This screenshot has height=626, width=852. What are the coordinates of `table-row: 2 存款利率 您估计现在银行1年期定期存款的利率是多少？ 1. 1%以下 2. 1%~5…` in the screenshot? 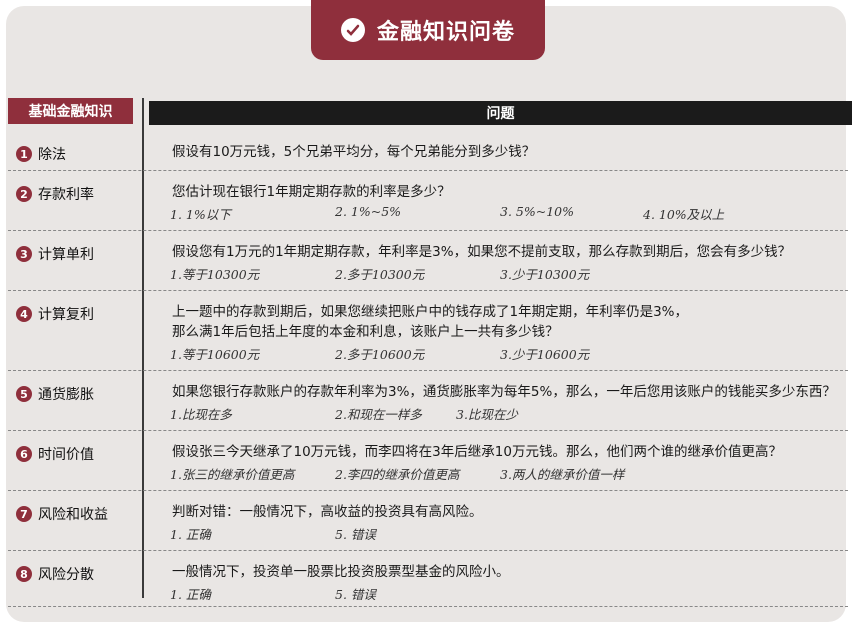 It's located at (428, 200).